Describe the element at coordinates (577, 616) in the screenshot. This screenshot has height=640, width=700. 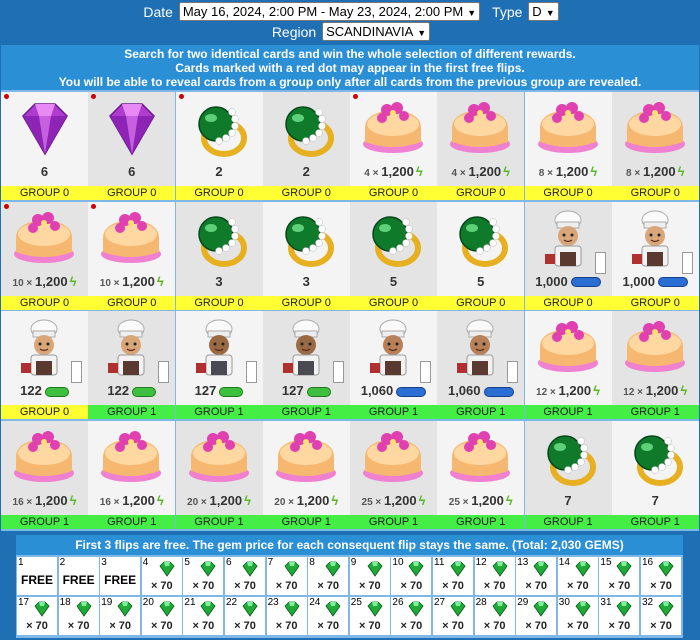
I see `flip-slot: 30 × 70` at that location.